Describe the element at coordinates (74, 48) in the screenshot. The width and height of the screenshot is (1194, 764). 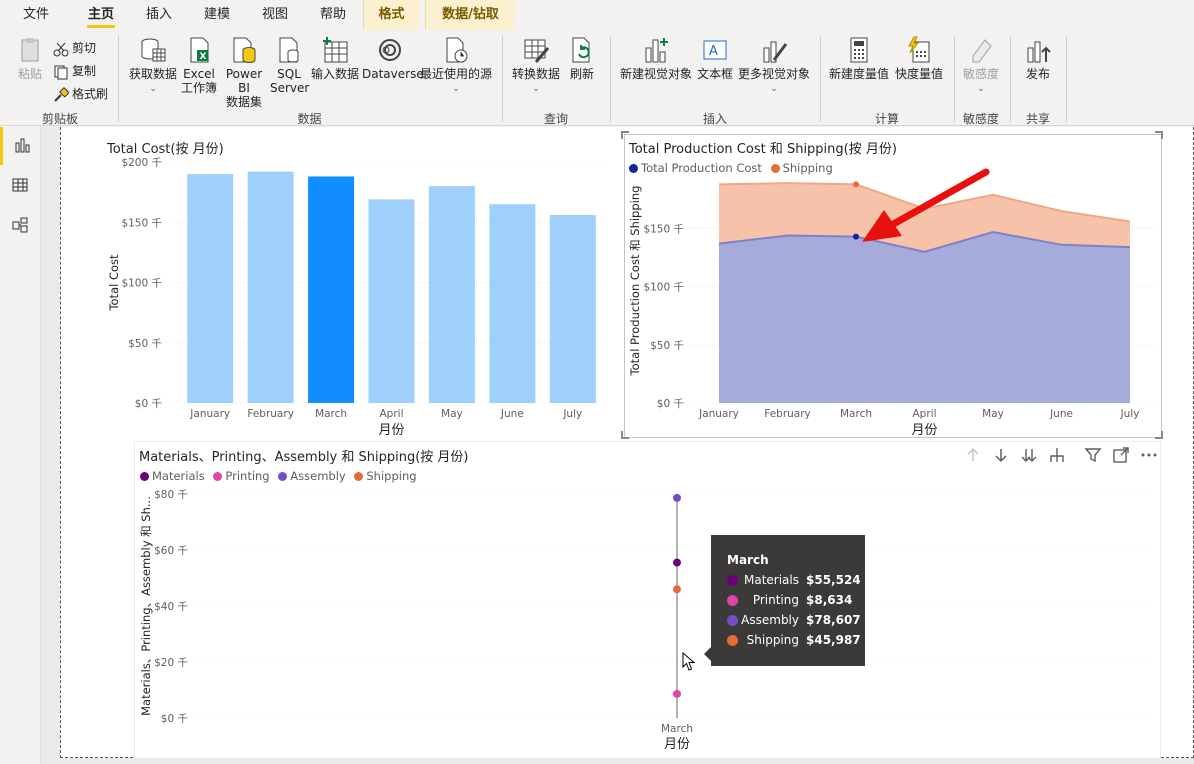
I see `cut-button: 剪切` at that location.